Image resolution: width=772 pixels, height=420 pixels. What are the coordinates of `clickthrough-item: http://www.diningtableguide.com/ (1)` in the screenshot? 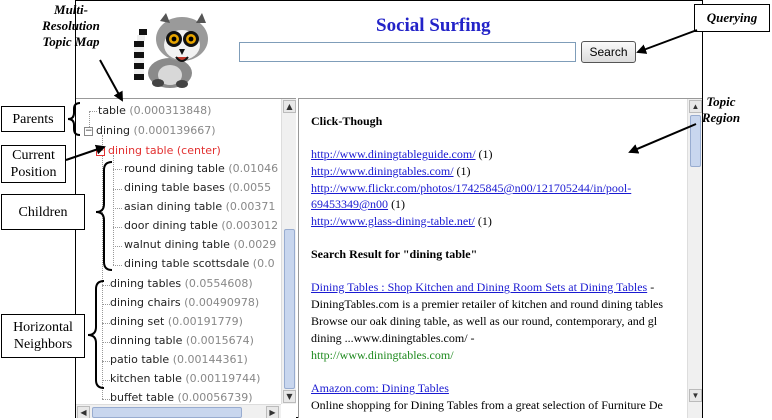 It's located at (402, 154).